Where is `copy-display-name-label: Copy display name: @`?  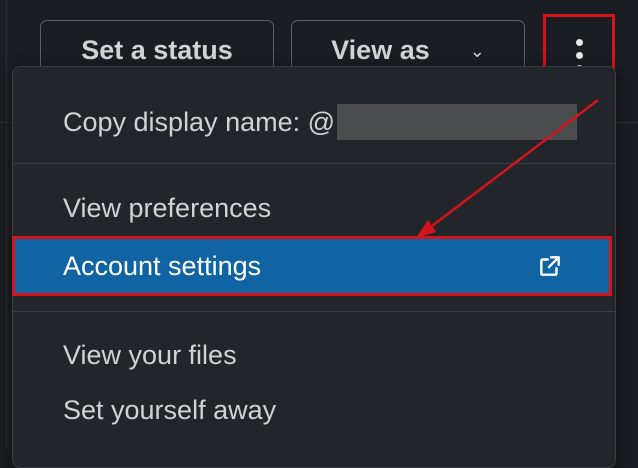 copy-display-name-label: Copy display name: @ is located at coordinates (199, 121).